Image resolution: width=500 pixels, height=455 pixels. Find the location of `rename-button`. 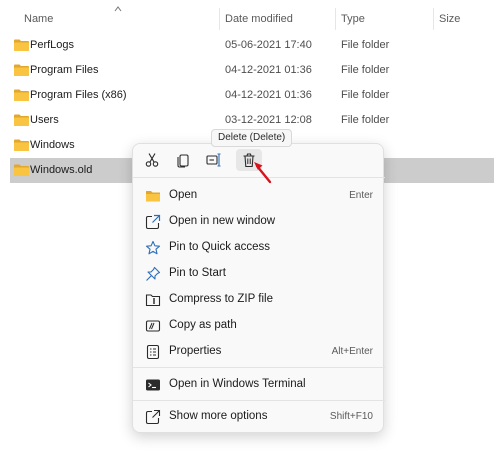

rename-button is located at coordinates (214, 160).